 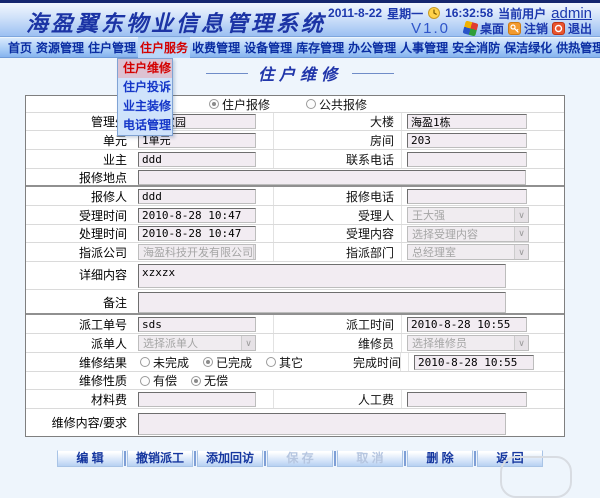 What do you see at coordinates (145, 87) in the screenshot?
I see `dropdown-item-complaint: 住户投诉` at bounding box center [145, 87].